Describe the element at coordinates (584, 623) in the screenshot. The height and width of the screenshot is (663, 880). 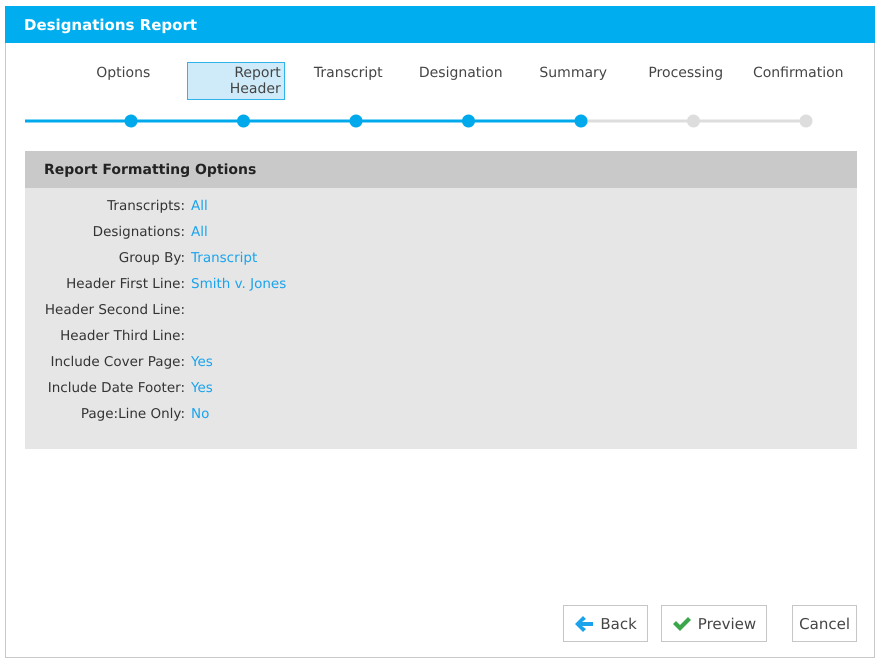
I see `back-arrow-icon` at that location.